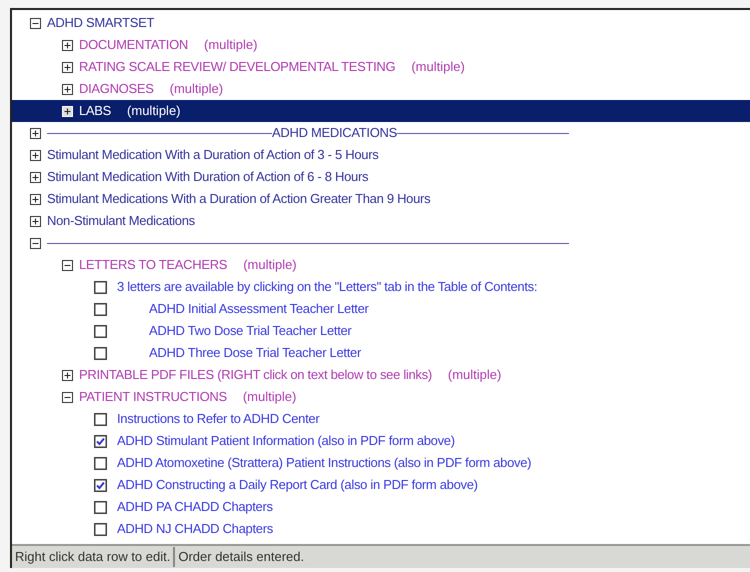  I want to click on section-label: DIAGNOSES, so click(116, 89).